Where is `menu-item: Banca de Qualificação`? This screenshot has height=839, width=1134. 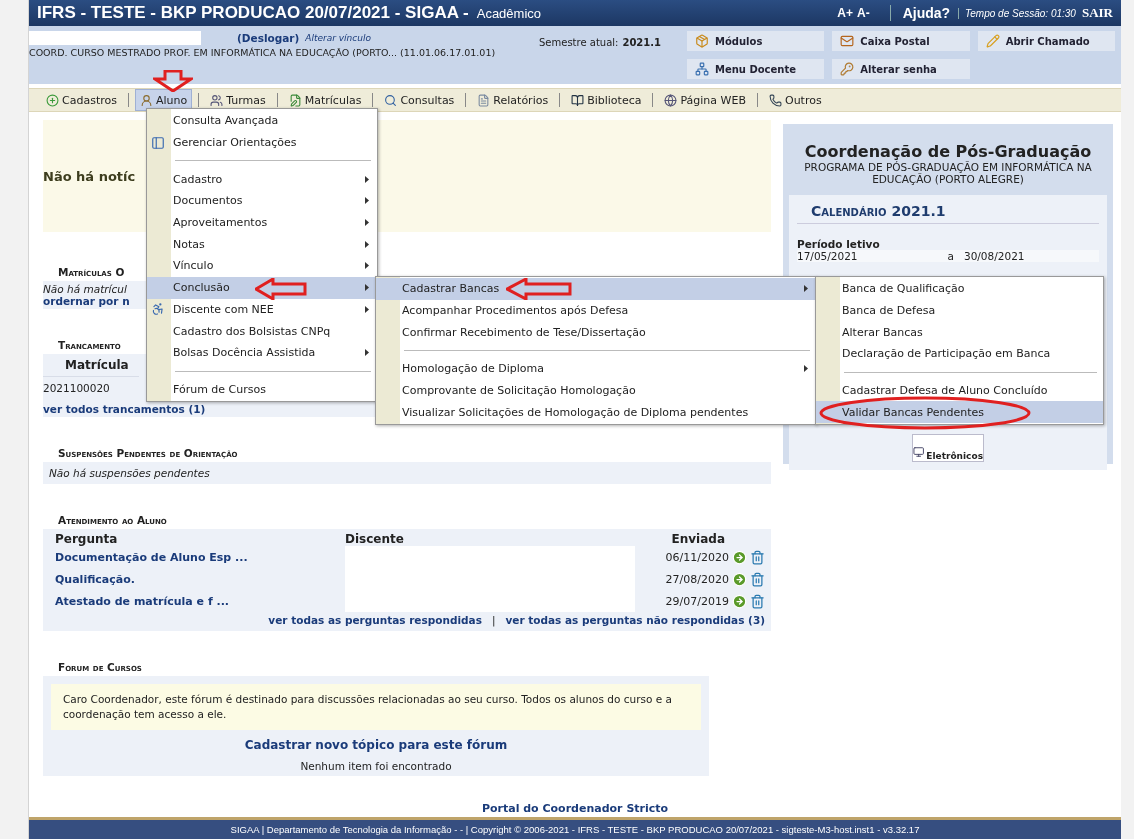
menu-item: Banca de Qualificação is located at coordinates (959, 289).